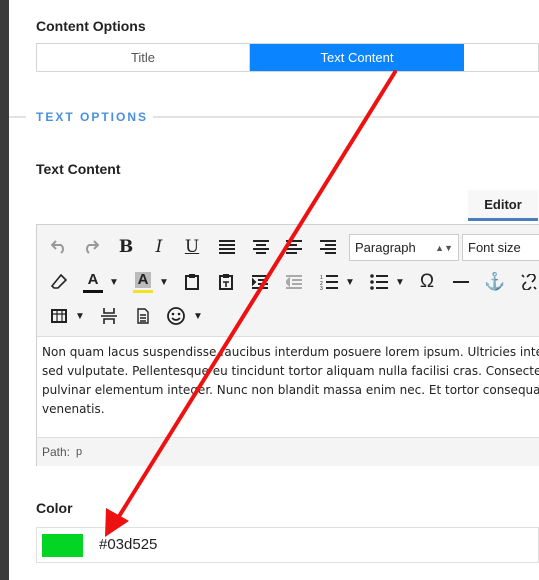  I want to click on outdent-icon, so click(294, 282).